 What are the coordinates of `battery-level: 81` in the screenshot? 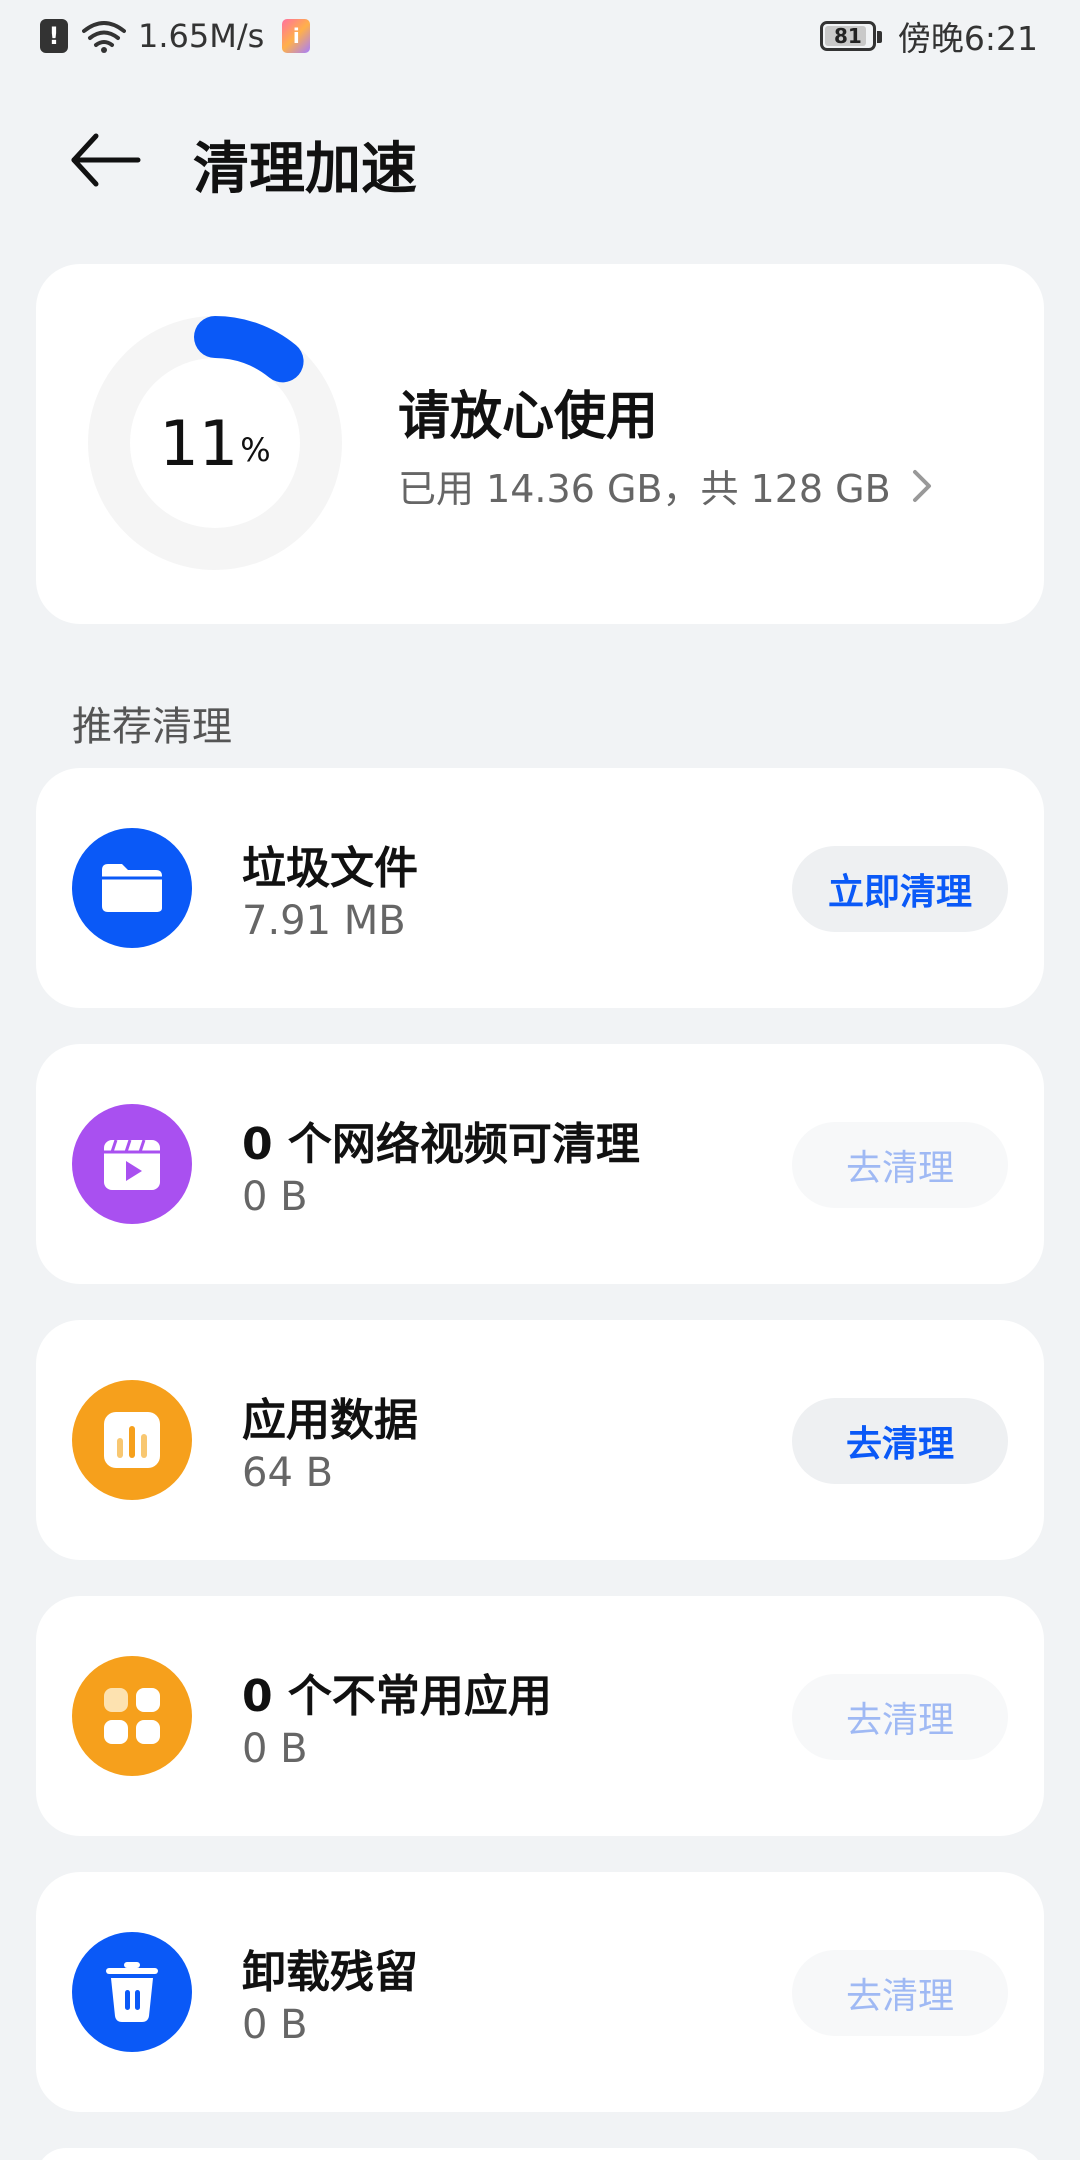 It's located at (847, 36).